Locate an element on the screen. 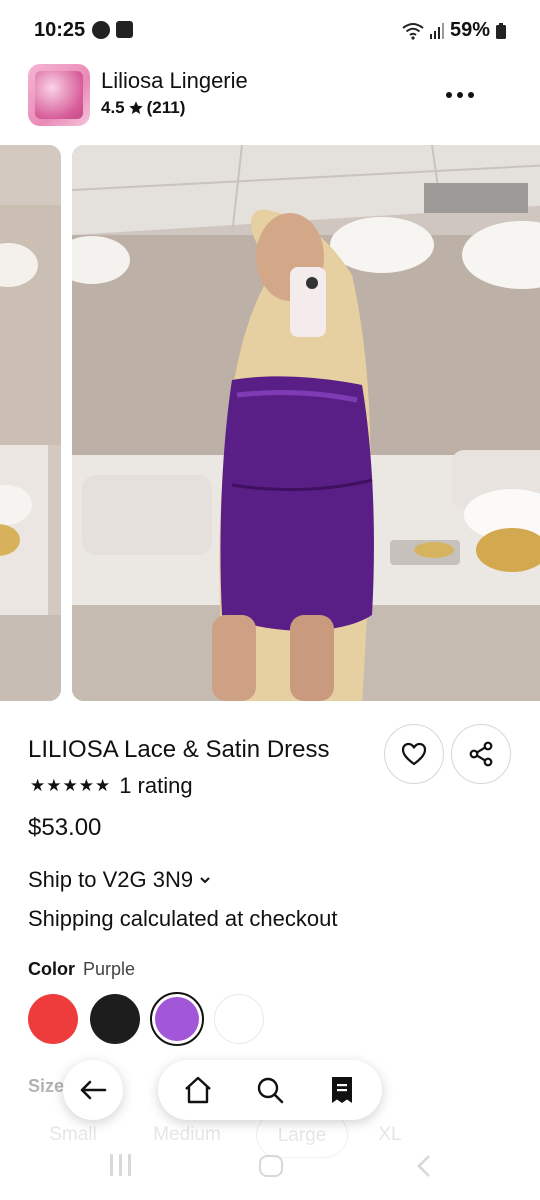  system-home-button is located at coordinates (271, 1166).